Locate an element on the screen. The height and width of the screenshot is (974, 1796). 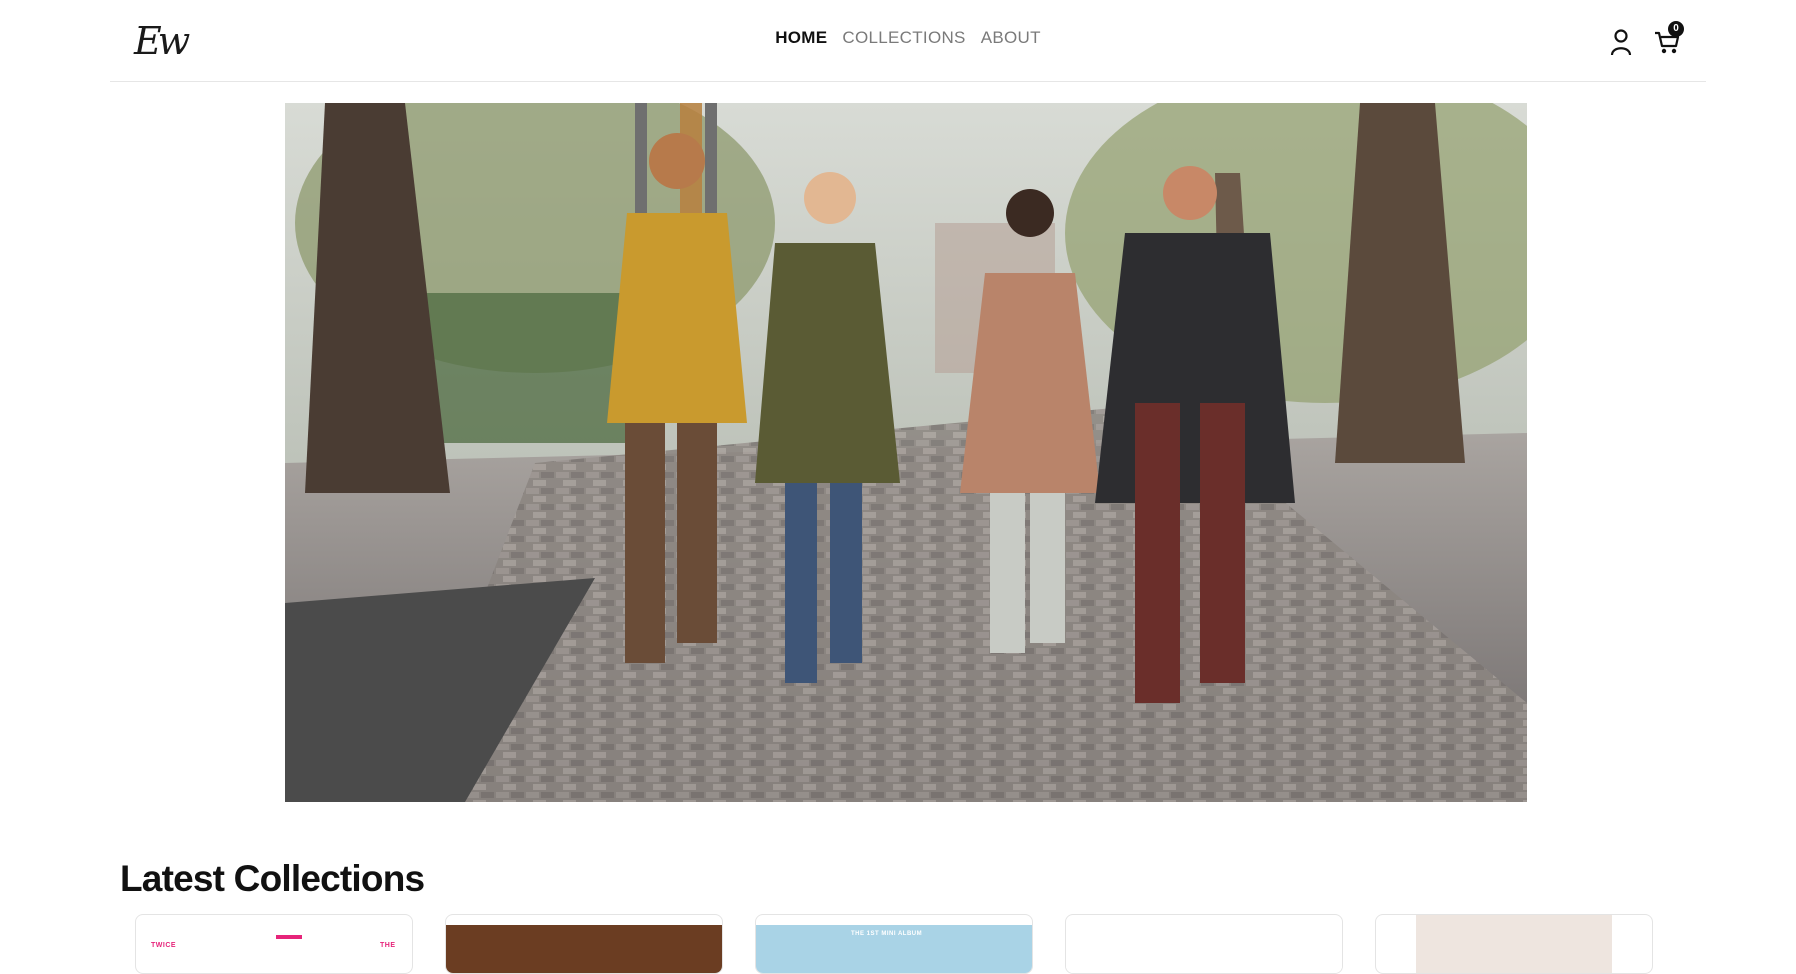
header-actions: 0 is located at coordinates (1645, 41).